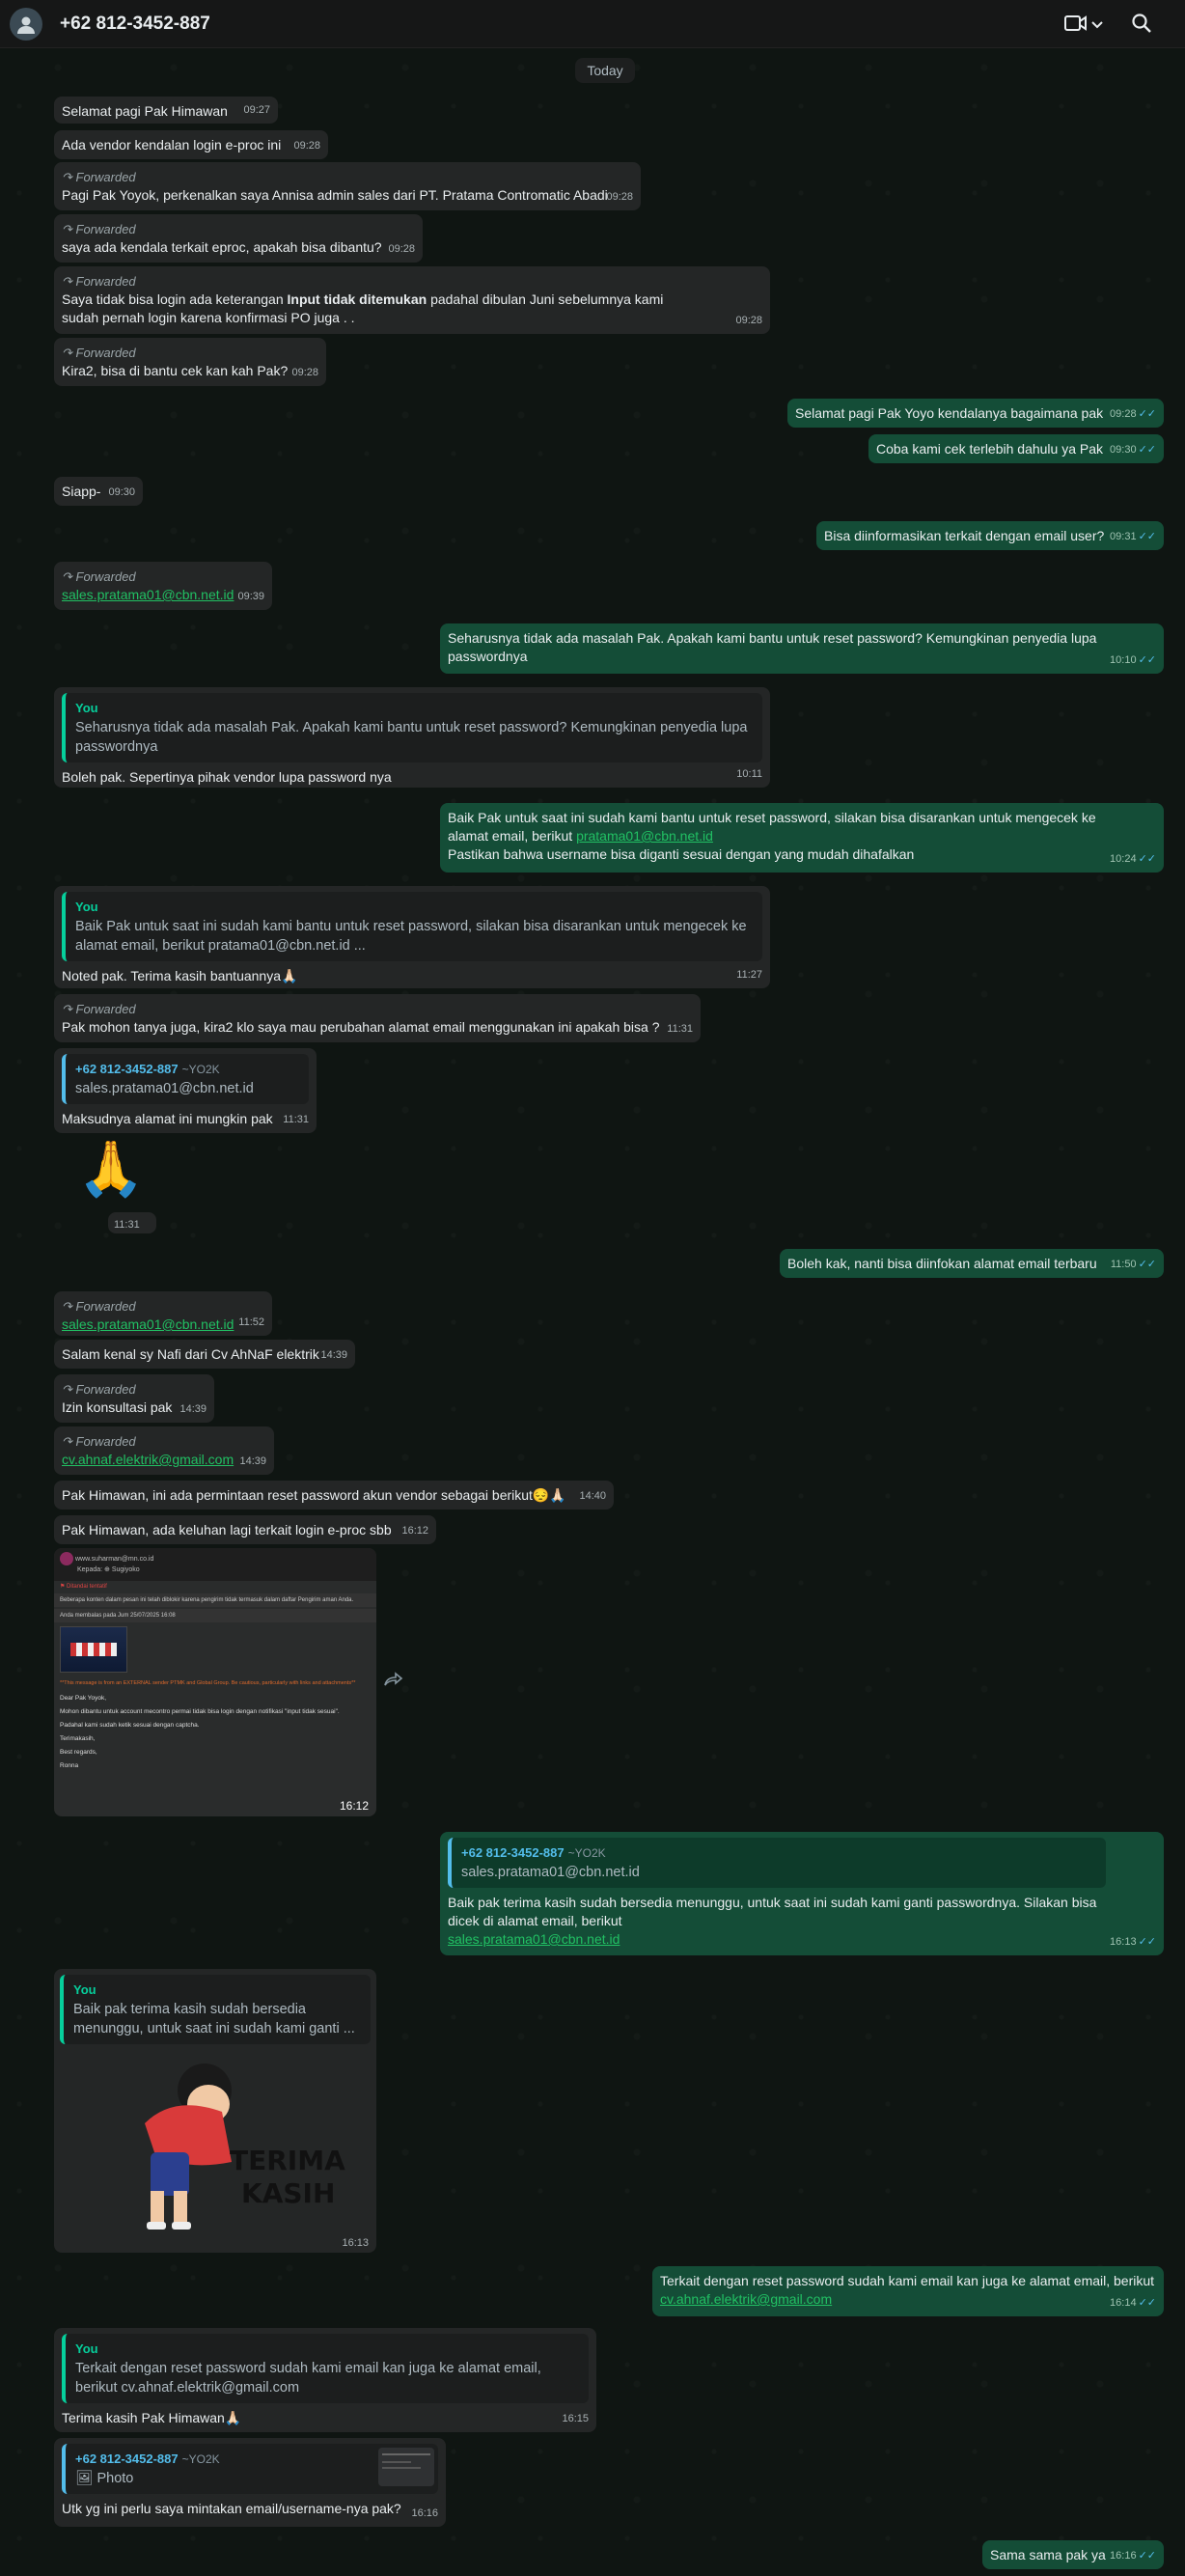  I want to click on email-link: pratama01@cbn.net.id, so click(644, 836).